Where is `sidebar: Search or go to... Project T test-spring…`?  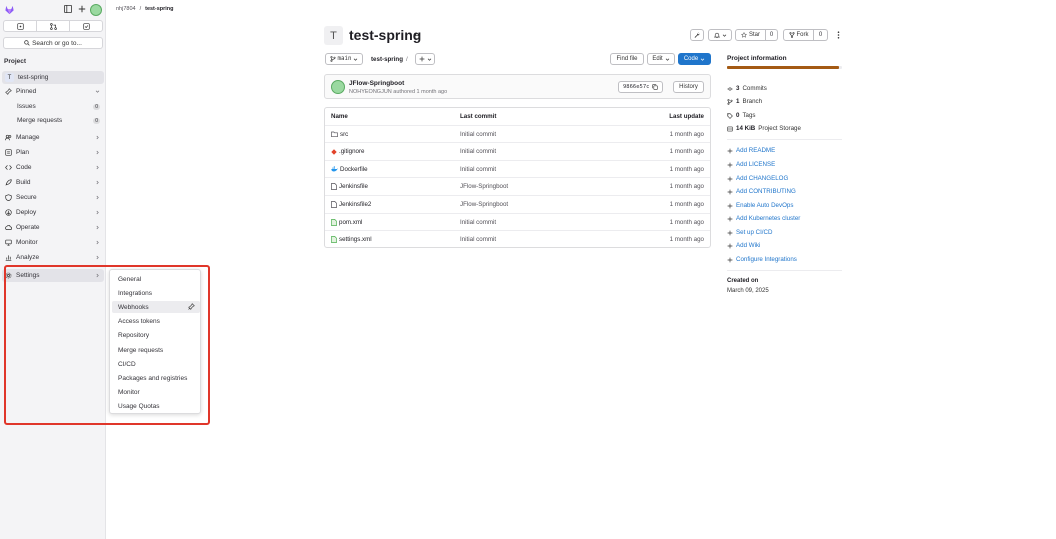 sidebar: Search or go to... Project T test-spring… is located at coordinates (53, 269).